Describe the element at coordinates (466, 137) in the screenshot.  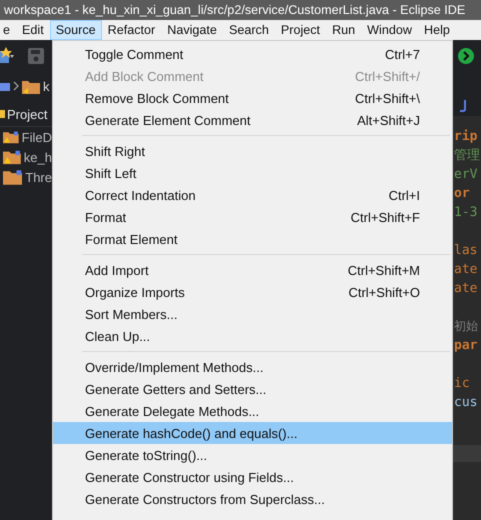
I see `code-line: rip` at that location.